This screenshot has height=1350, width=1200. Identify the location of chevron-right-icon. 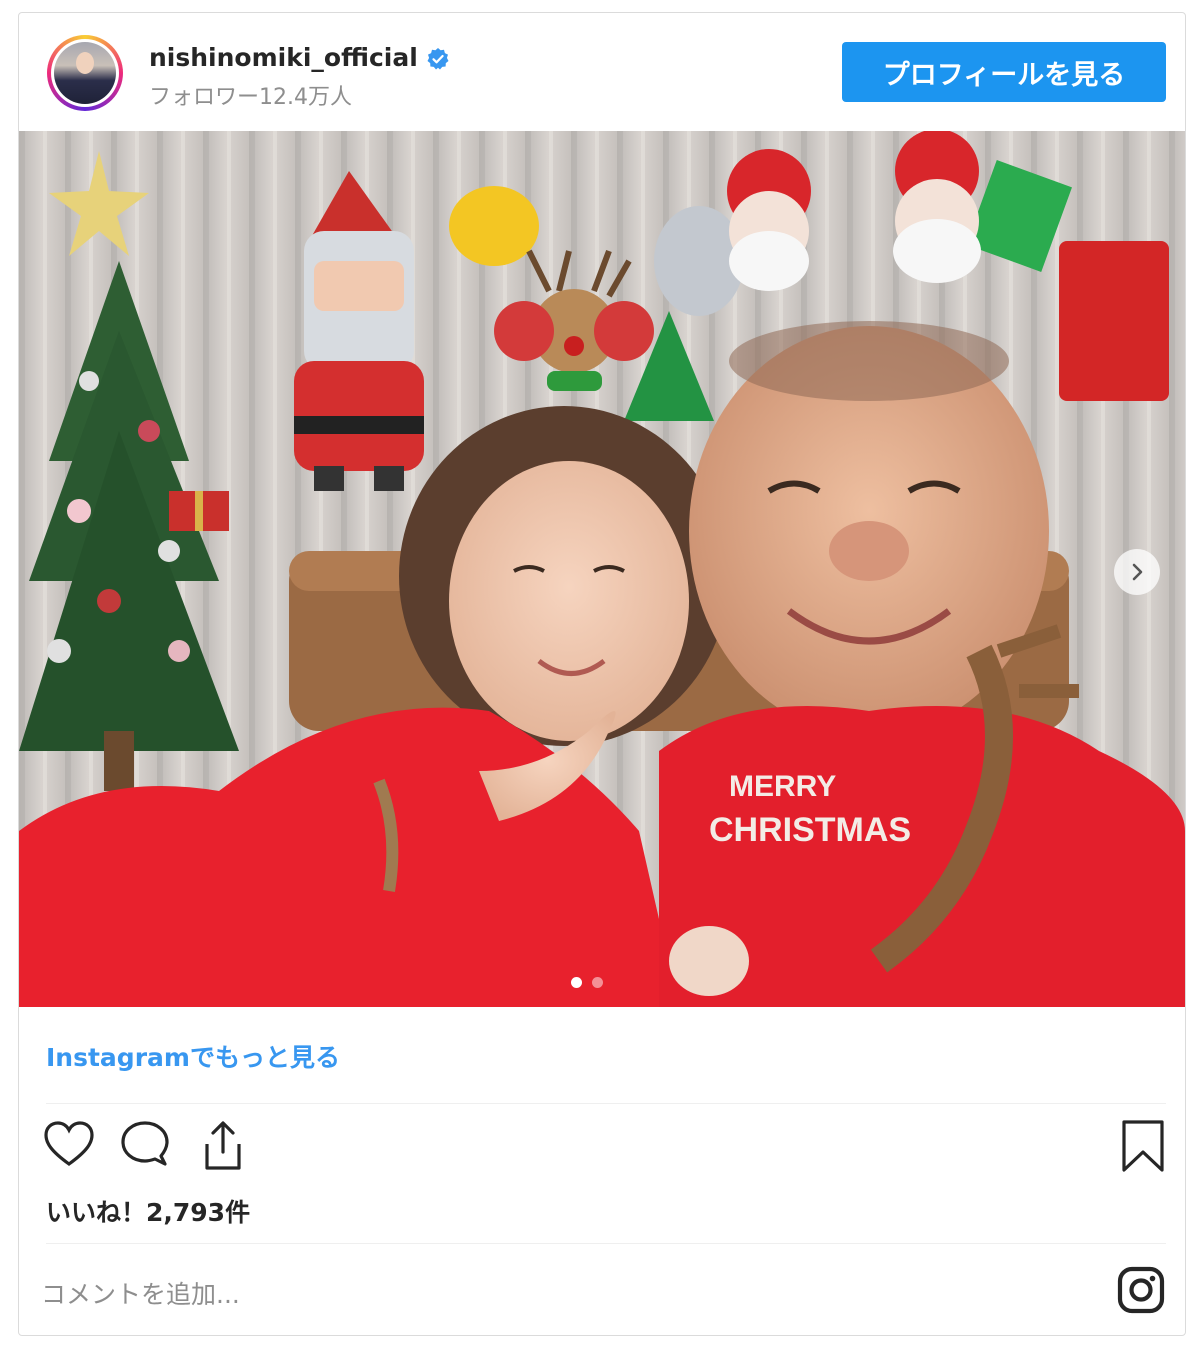
(1137, 572).